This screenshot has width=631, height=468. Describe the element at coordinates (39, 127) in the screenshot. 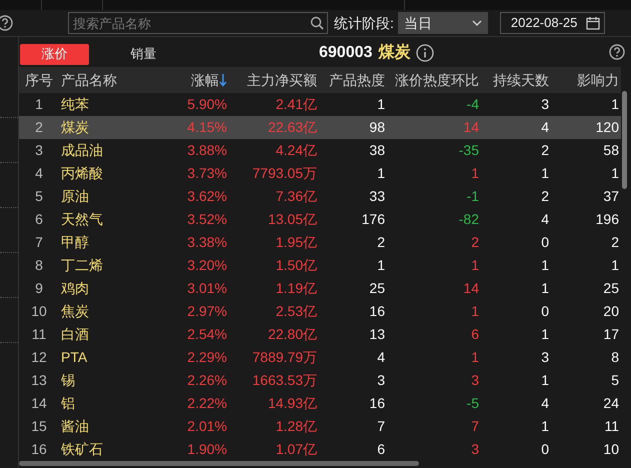

I see `table-cell: 2` at that location.